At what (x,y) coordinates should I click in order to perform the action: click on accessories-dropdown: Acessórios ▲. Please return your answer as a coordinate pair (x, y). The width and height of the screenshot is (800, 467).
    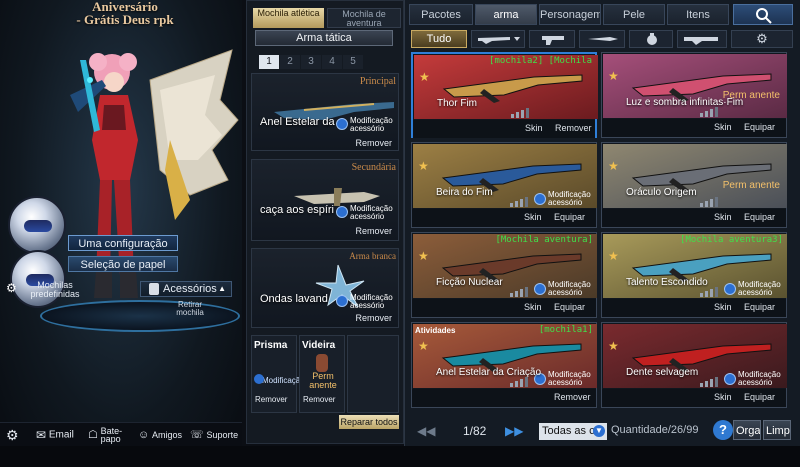
    Looking at the image, I should click on (186, 289).